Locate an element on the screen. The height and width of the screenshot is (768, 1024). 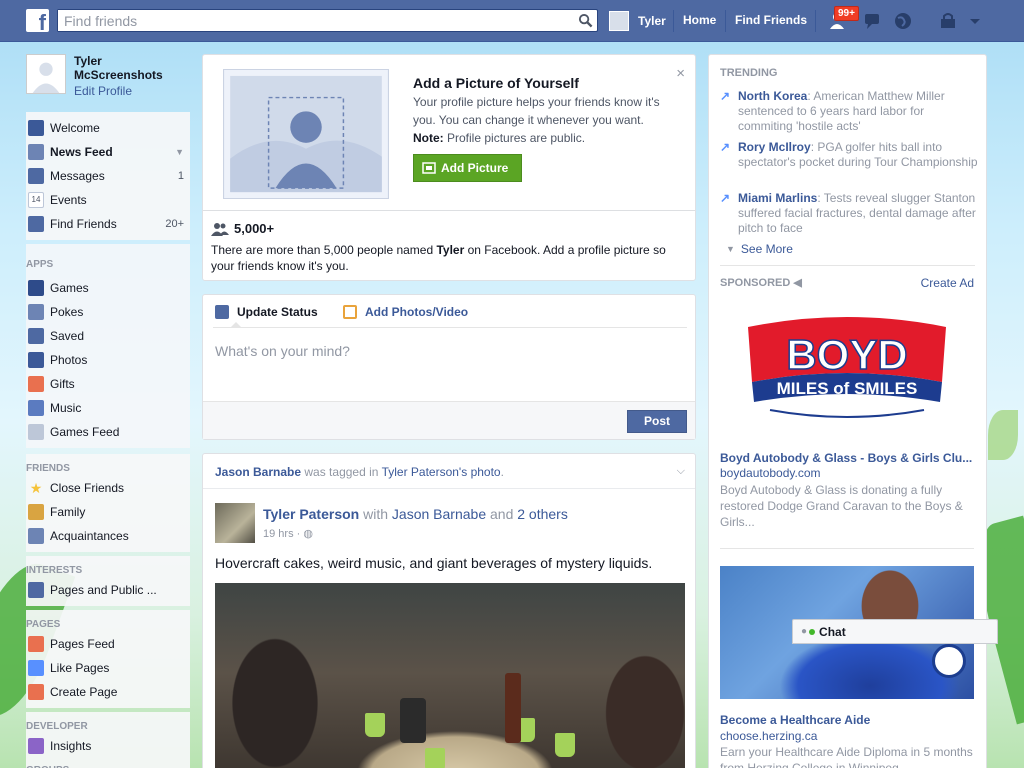
story-timestamp: 19 hrs · ◍ is located at coordinates (288, 533).